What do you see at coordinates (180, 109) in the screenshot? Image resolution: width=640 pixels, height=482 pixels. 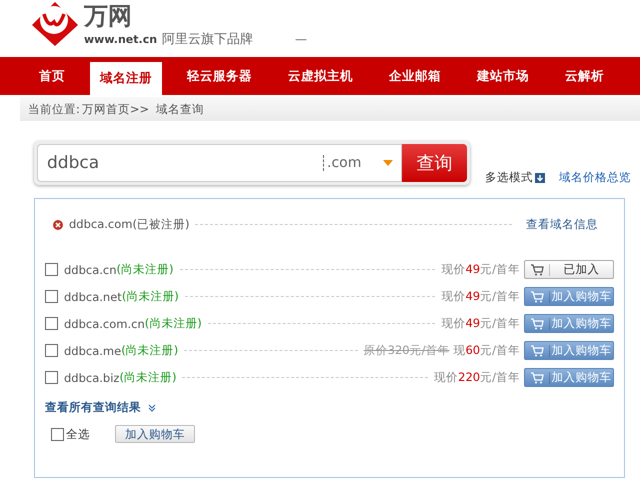 I see `breadcrumb-current: 域名查询` at bounding box center [180, 109].